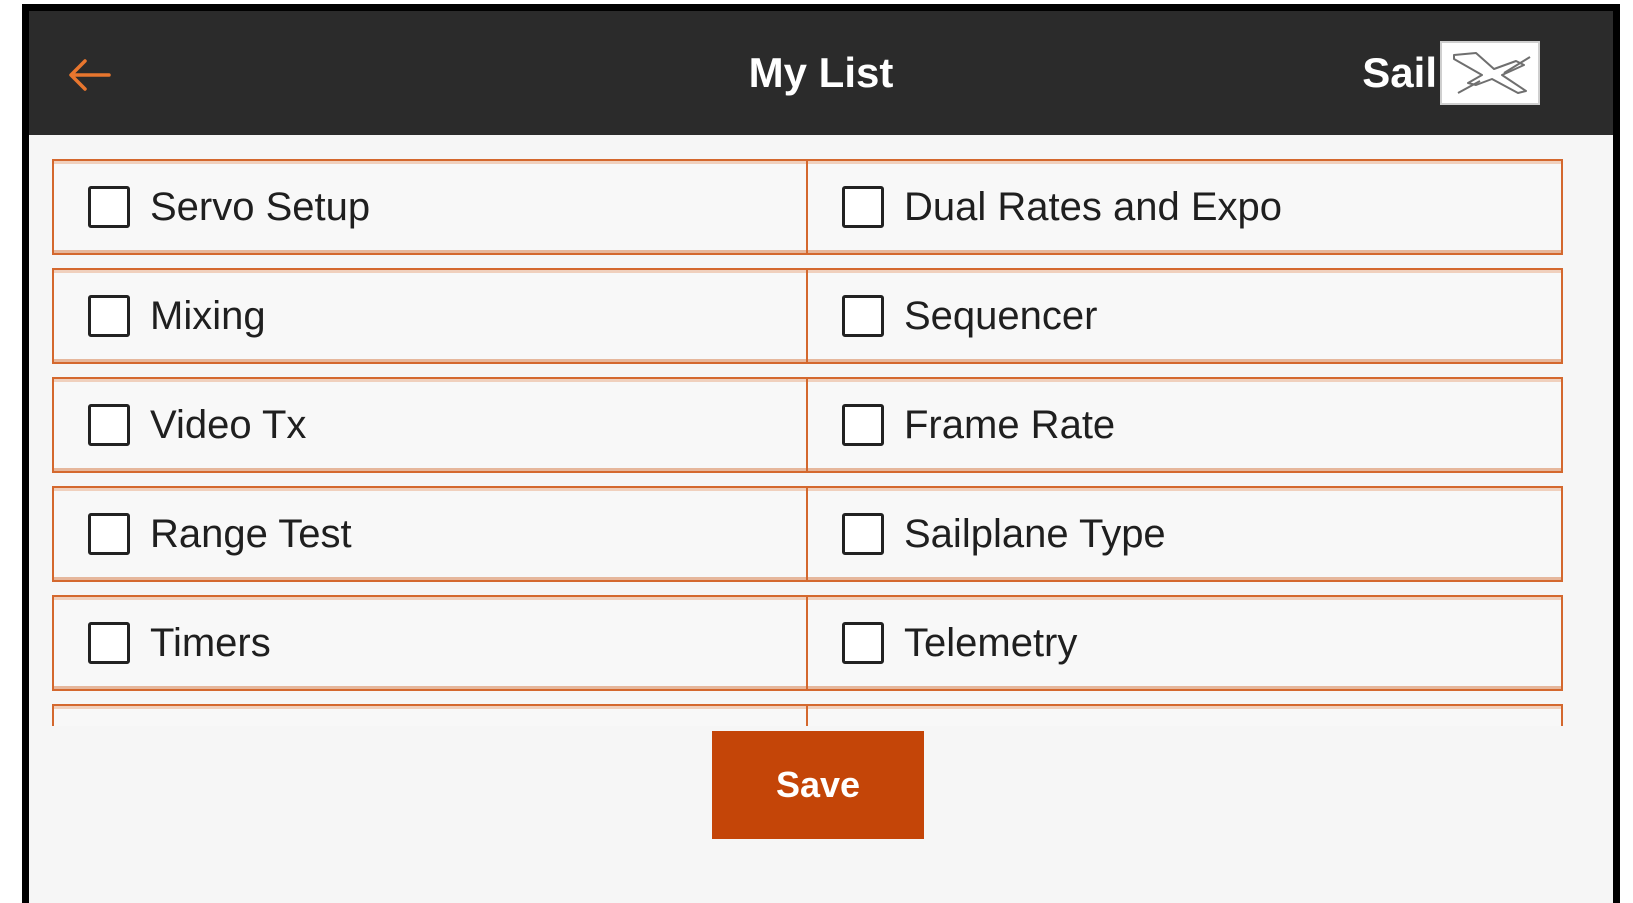 This screenshot has width=1633, height=903. Describe the element at coordinates (260, 206) in the screenshot. I see `list-item-label: Servo Setup` at that location.